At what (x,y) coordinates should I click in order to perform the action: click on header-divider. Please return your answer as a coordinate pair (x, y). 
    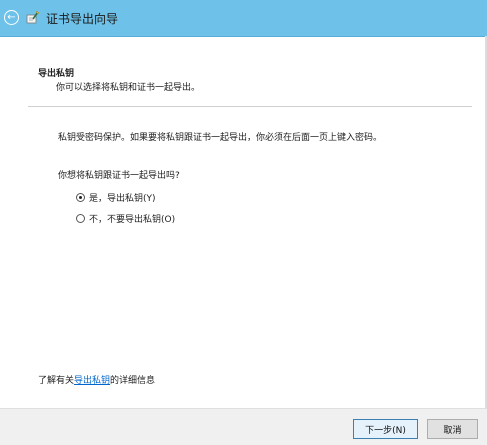
    Looking at the image, I should click on (250, 106).